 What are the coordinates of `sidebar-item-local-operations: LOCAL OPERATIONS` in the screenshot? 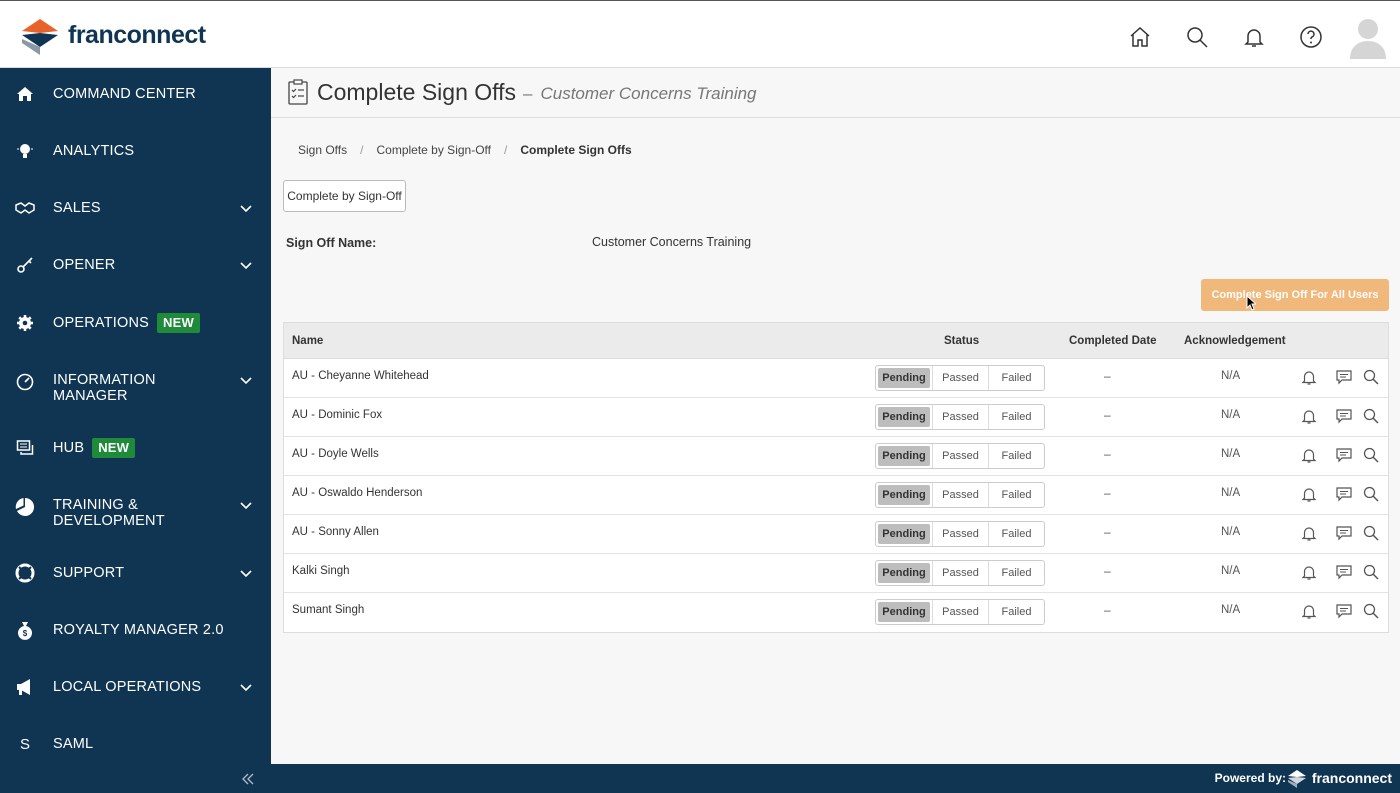 It's located at (135, 687).